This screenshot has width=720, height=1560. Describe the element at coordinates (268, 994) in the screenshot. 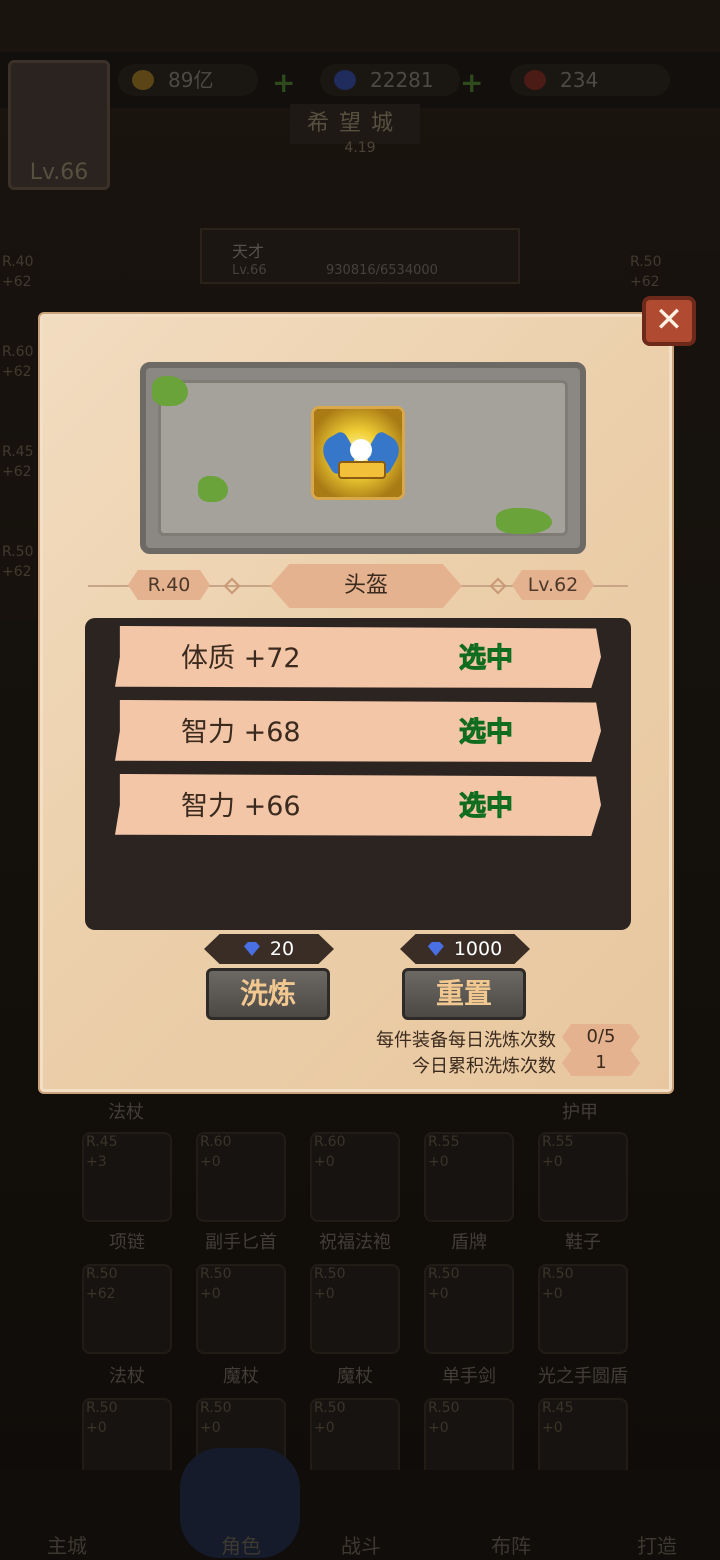

I see `refine-button: 洗炼` at that location.